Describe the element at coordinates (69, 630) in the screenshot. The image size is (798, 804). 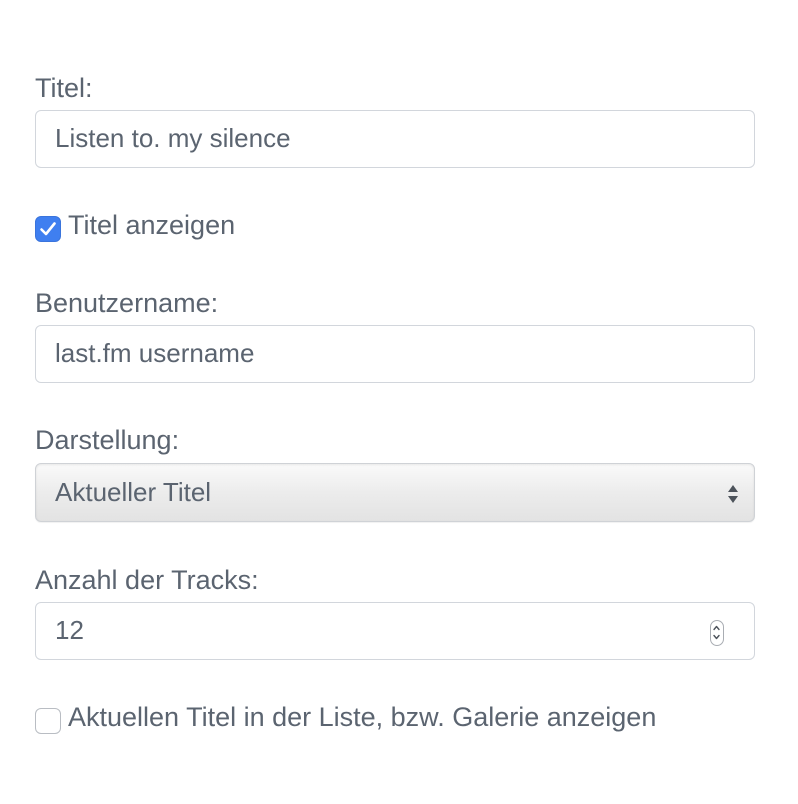
I see `tracks-input-value: 12` at that location.